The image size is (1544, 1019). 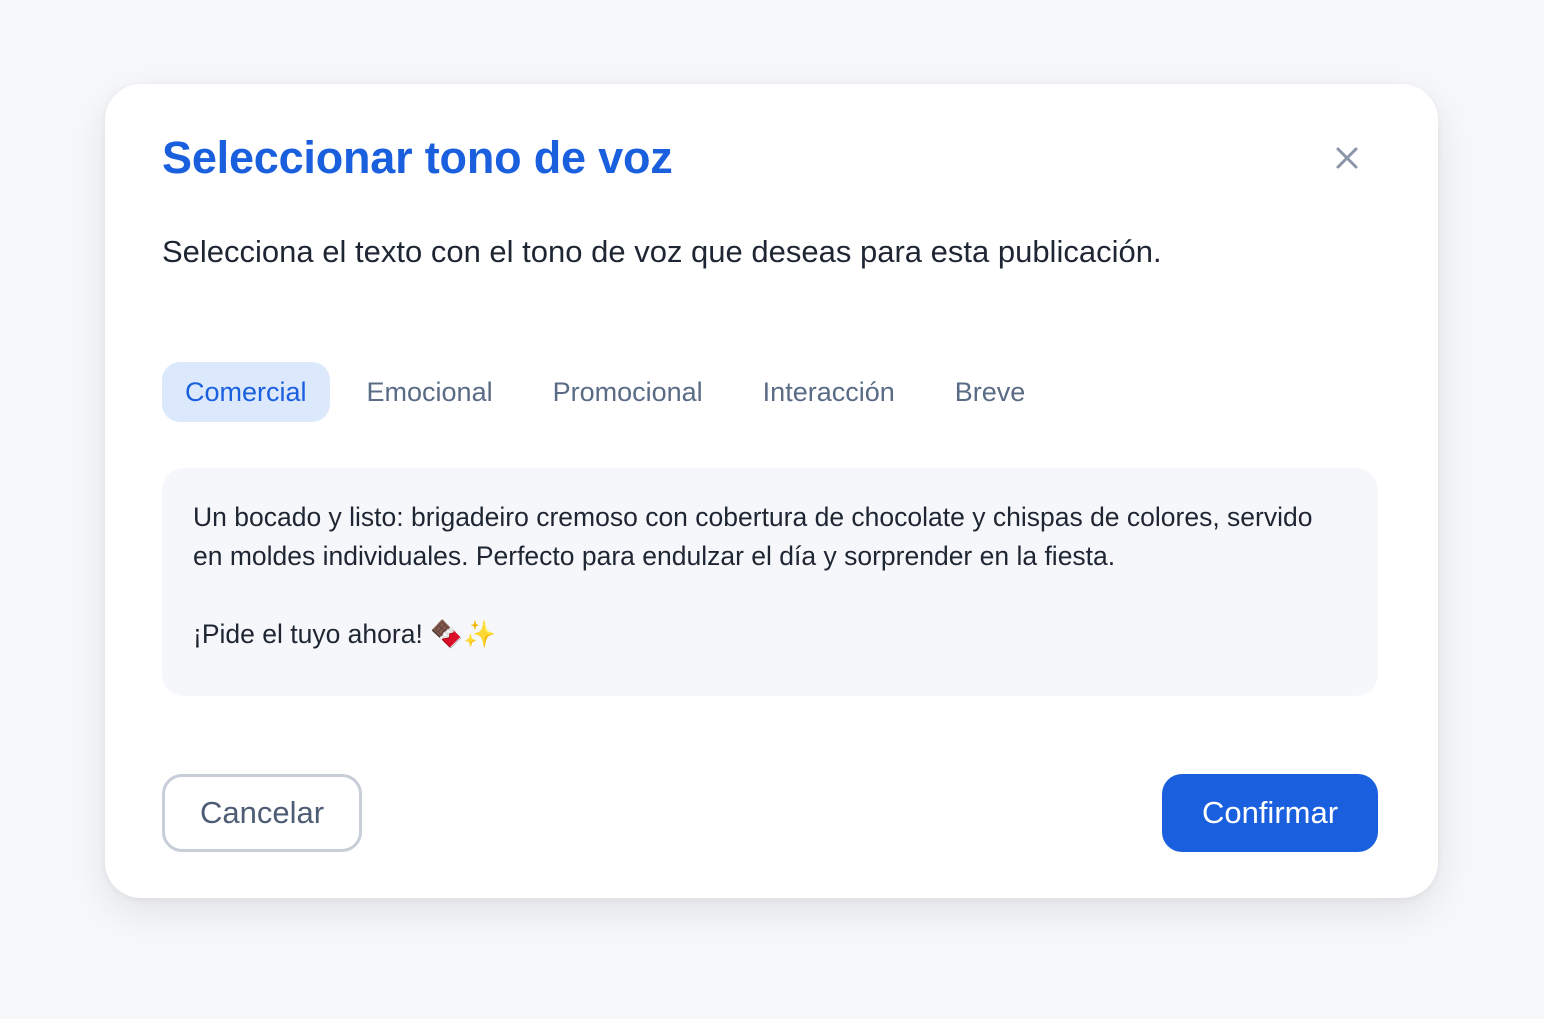 I want to click on dialog-title: Seleccionar tono de voz, so click(x=417, y=157).